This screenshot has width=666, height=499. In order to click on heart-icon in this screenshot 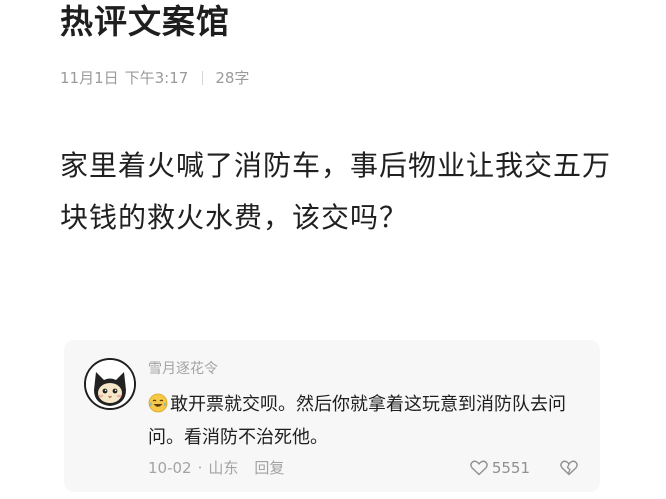, I will do `click(479, 468)`.